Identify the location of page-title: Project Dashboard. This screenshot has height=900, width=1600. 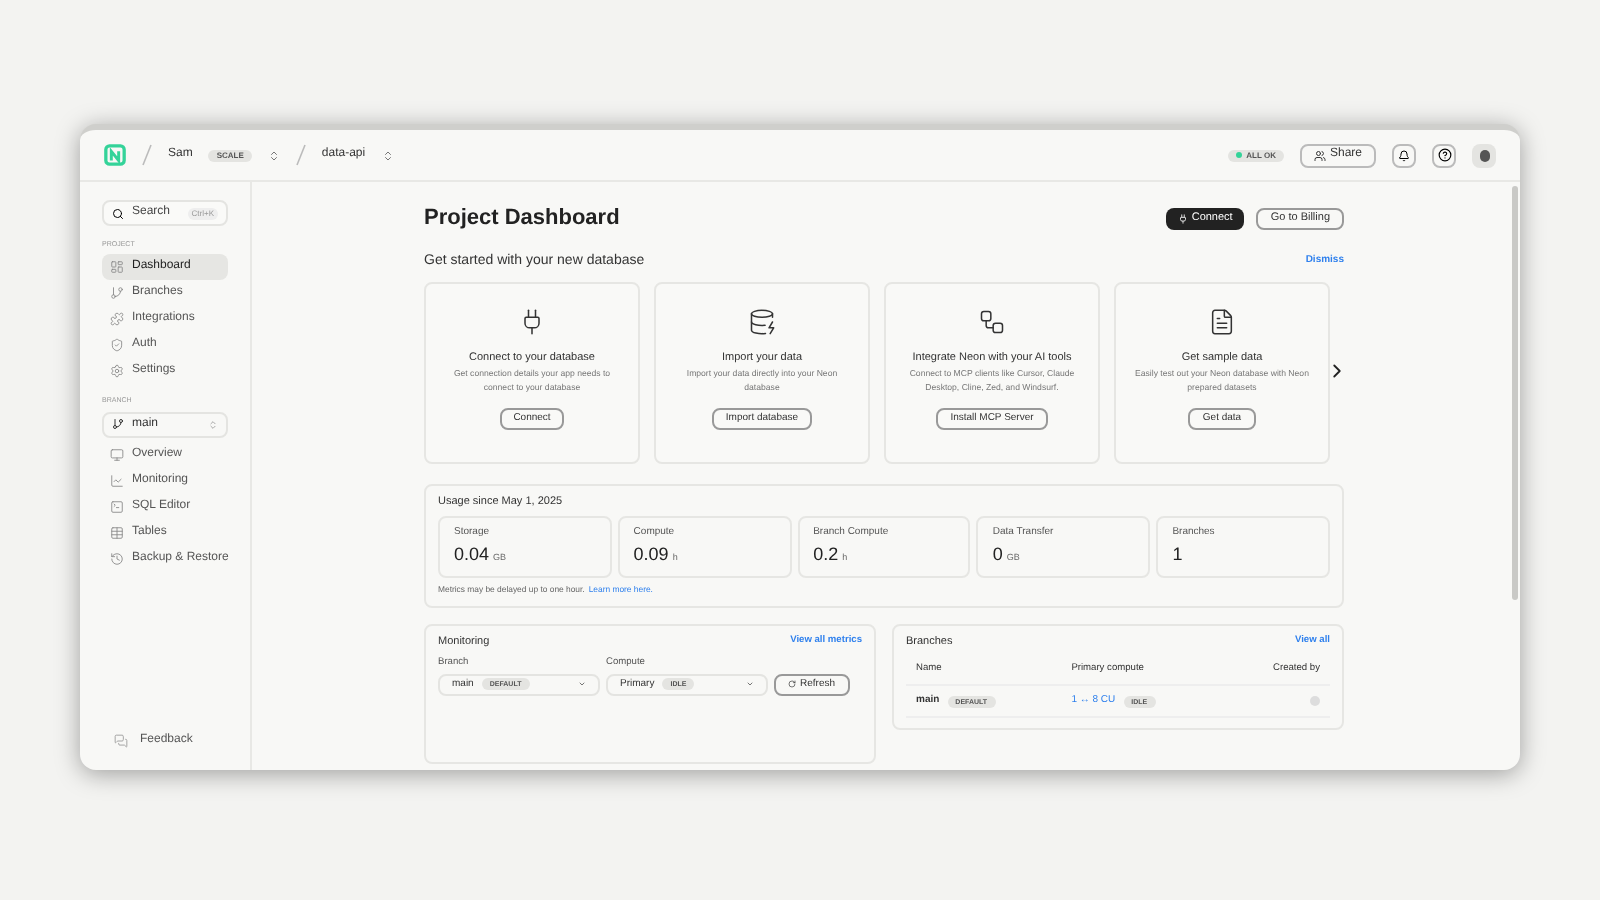
(522, 219).